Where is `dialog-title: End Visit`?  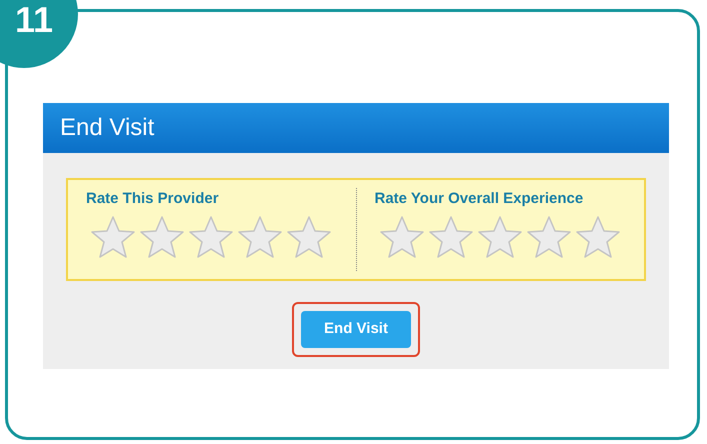 dialog-title: End Visit is located at coordinates (356, 128).